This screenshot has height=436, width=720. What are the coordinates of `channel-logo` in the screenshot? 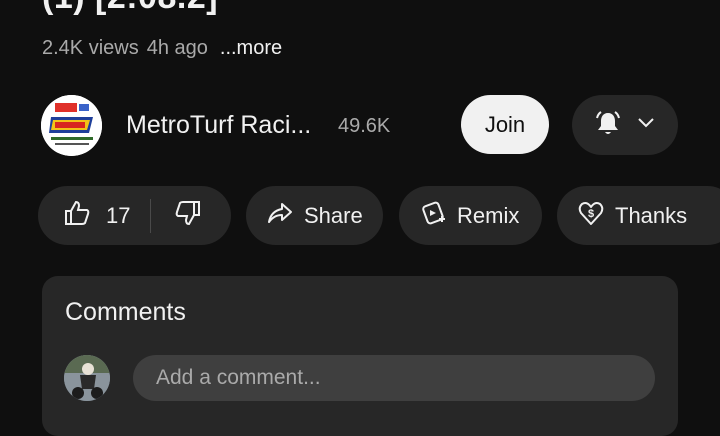 It's located at (71, 125).